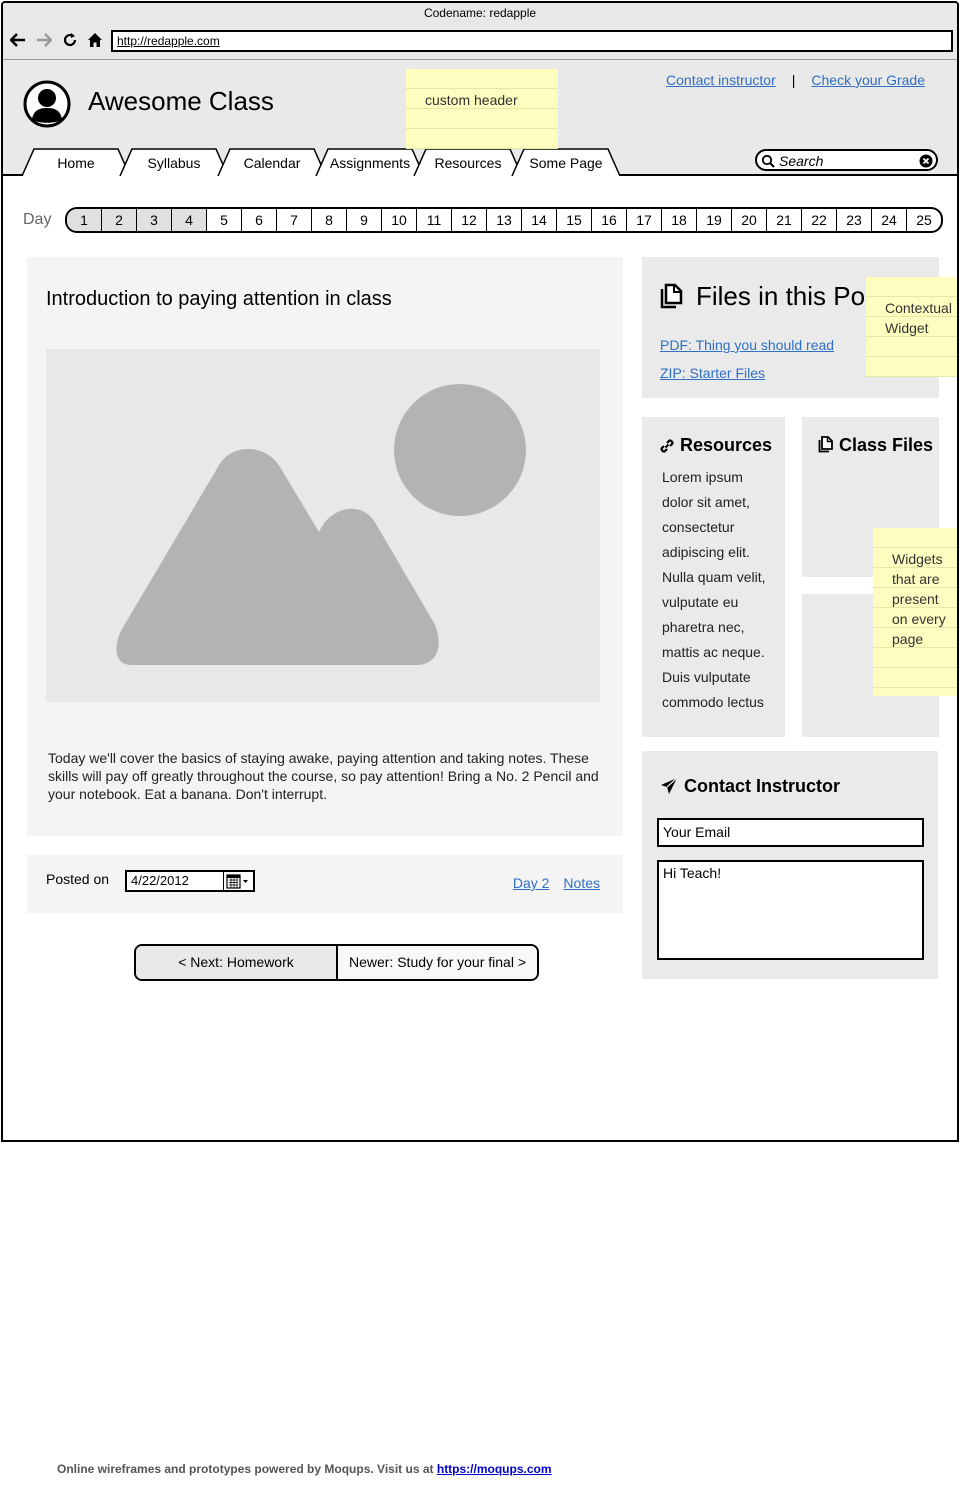  Describe the element at coordinates (480, 13) in the screenshot. I see `window-title: Codename: redapple` at that location.